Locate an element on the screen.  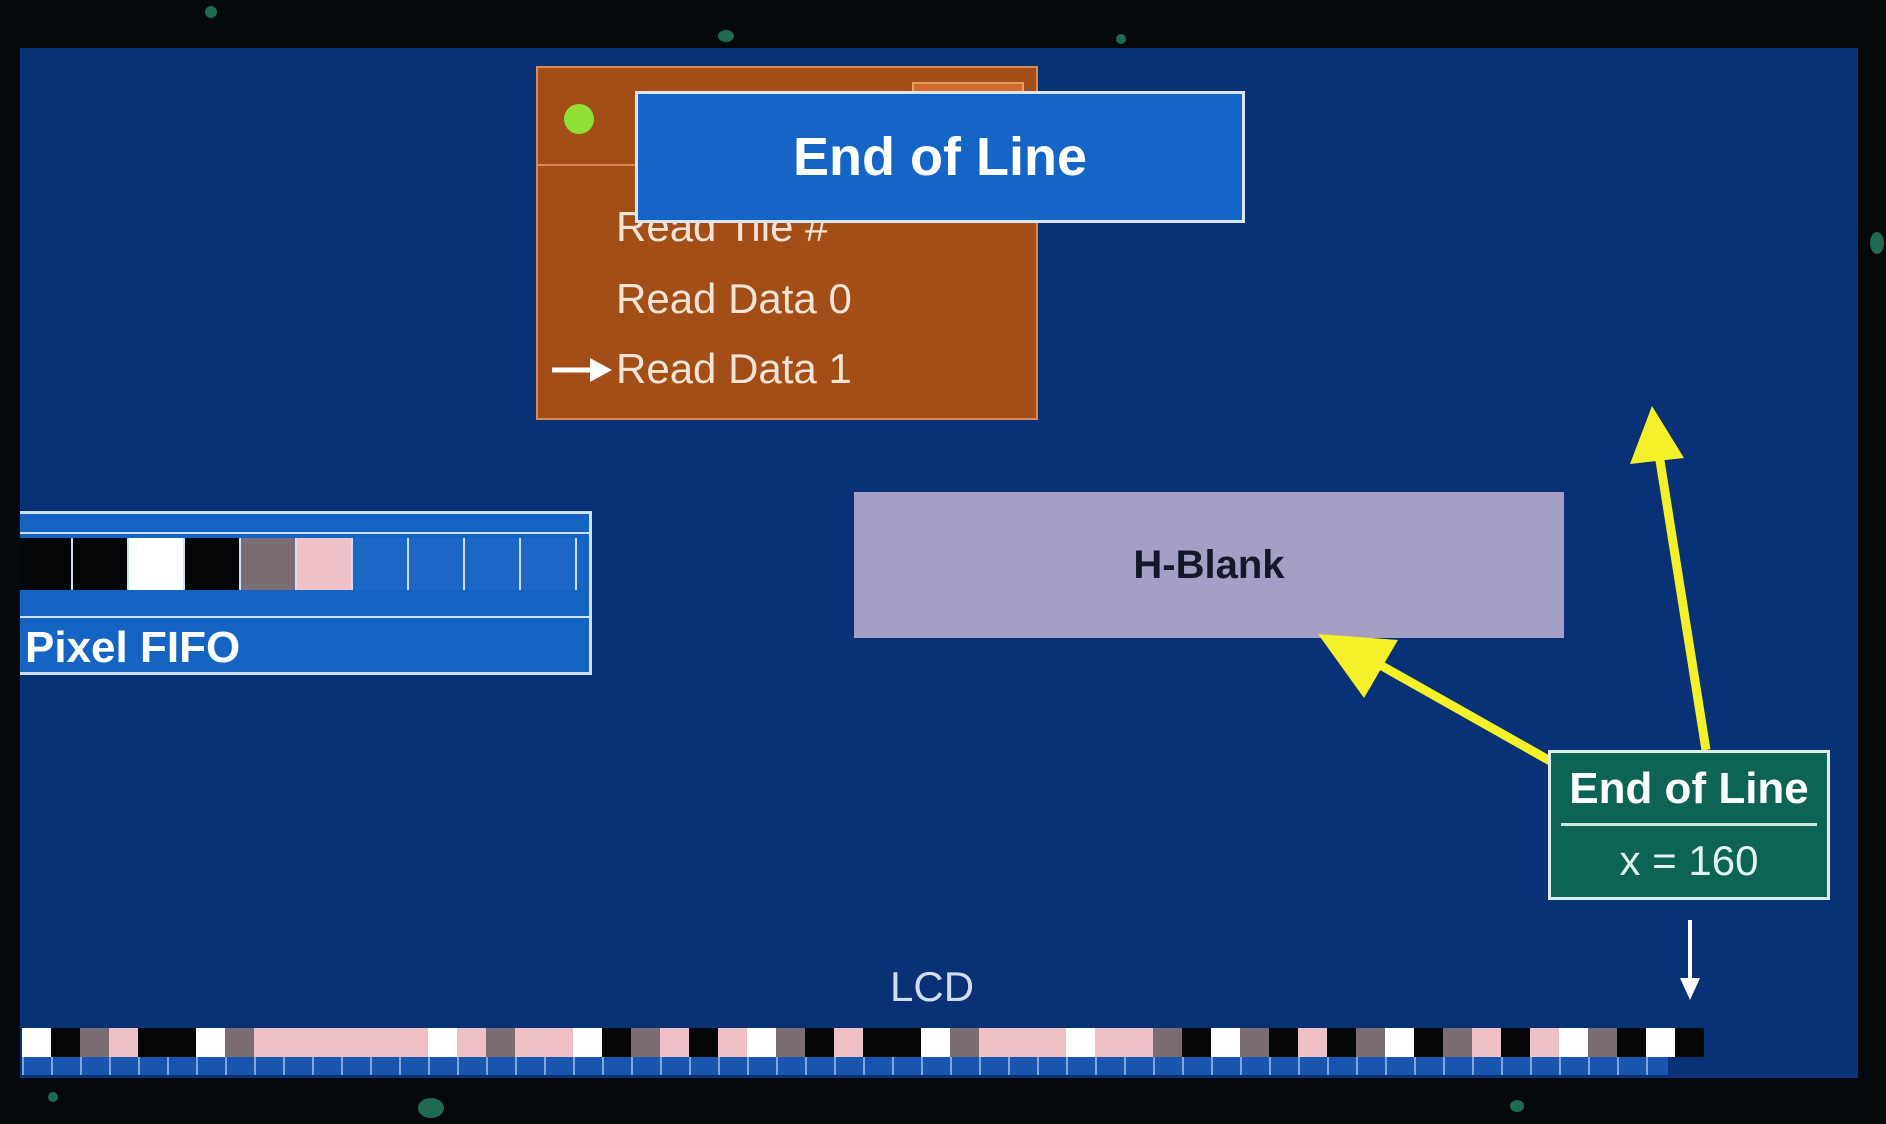
lcd-label: LCD is located at coordinates (932, 986).